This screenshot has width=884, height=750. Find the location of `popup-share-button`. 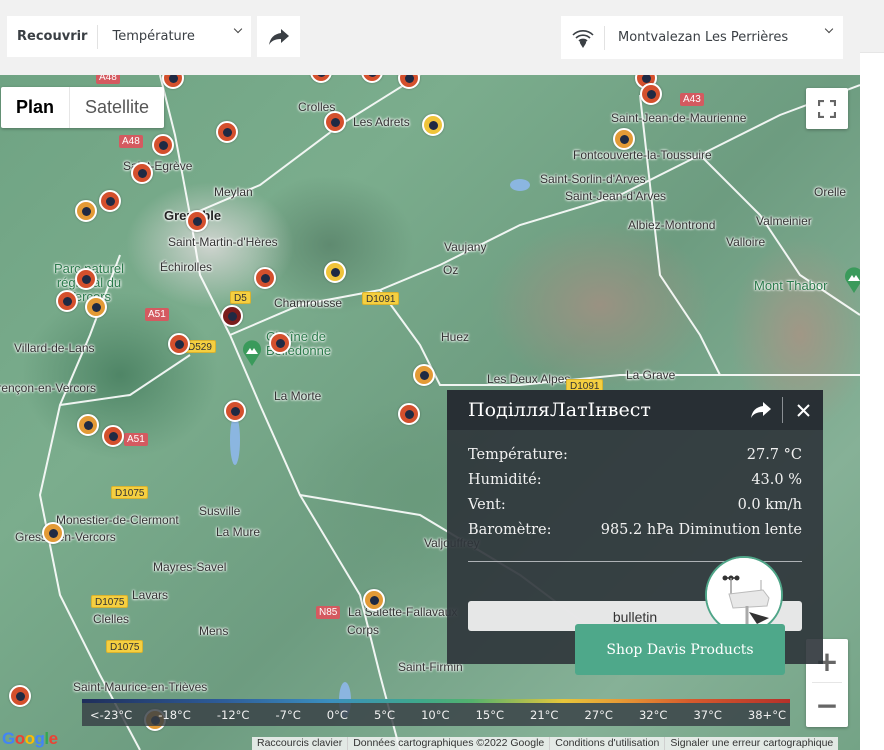

popup-share-button is located at coordinates (761, 410).